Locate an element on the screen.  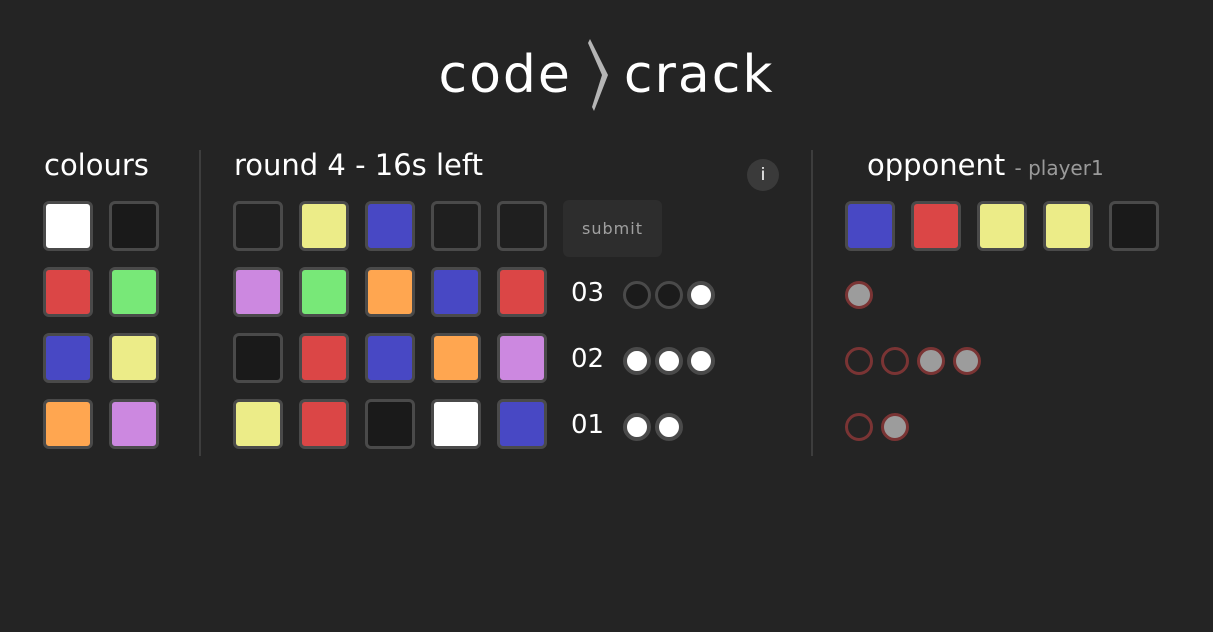
round-number: 02 is located at coordinates (588, 359).